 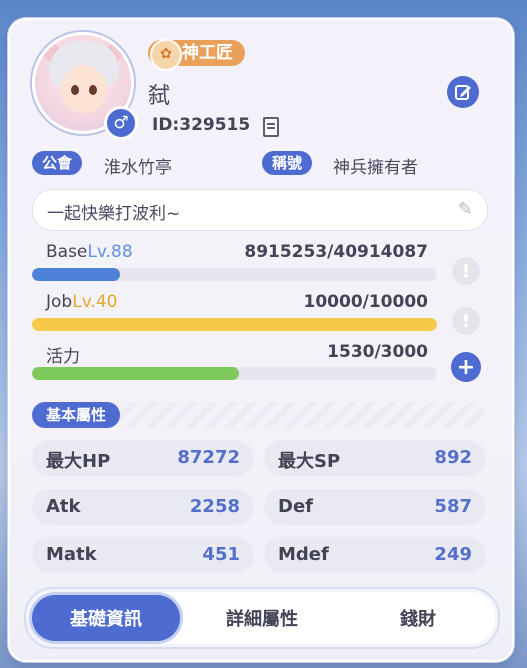 What do you see at coordinates (93, 90) in the screenshot?
I see `avatar-eye-right` at bounding box center [93, 90].